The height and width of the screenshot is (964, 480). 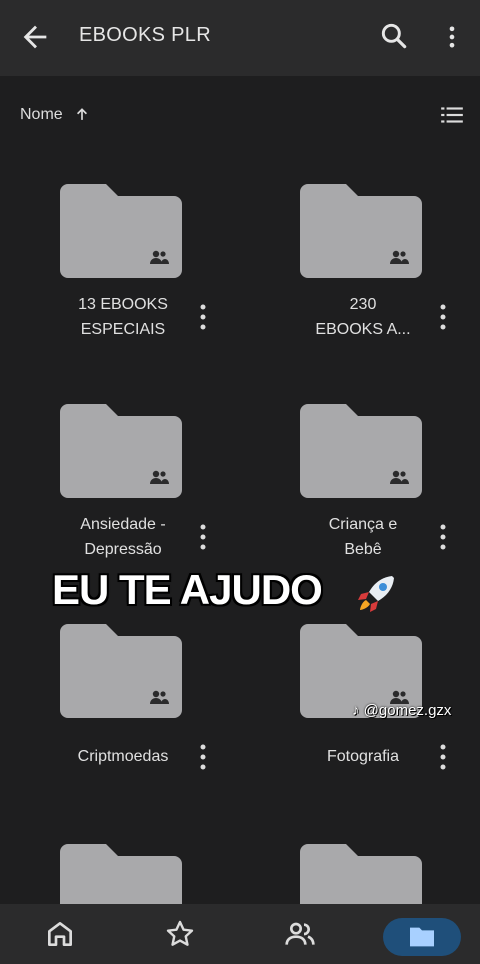 What do you see at coordinates (180, 934) in the screenshot?
I see `star-icon` at bounding box center [180, 934].